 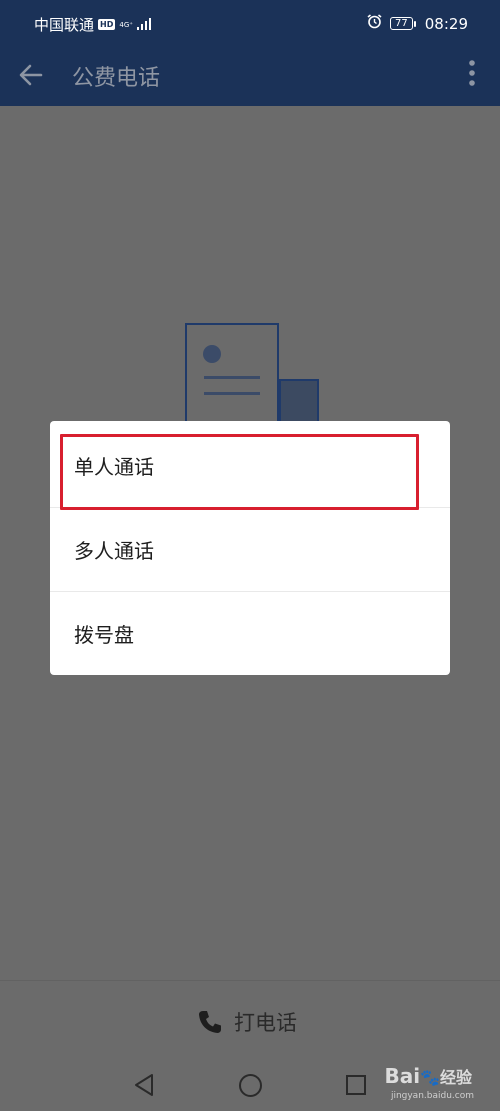 I want to click on option-multi-call: 多人通话, so click(x=250, y=549).